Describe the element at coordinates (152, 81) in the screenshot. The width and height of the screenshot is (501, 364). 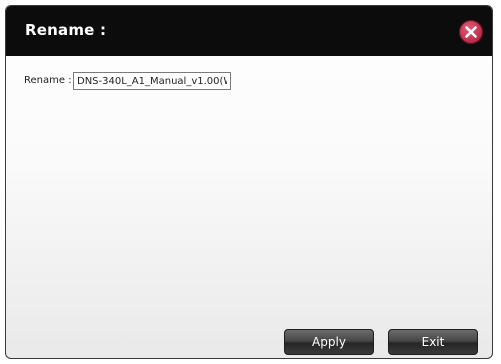
I see `rename-input` at that location.